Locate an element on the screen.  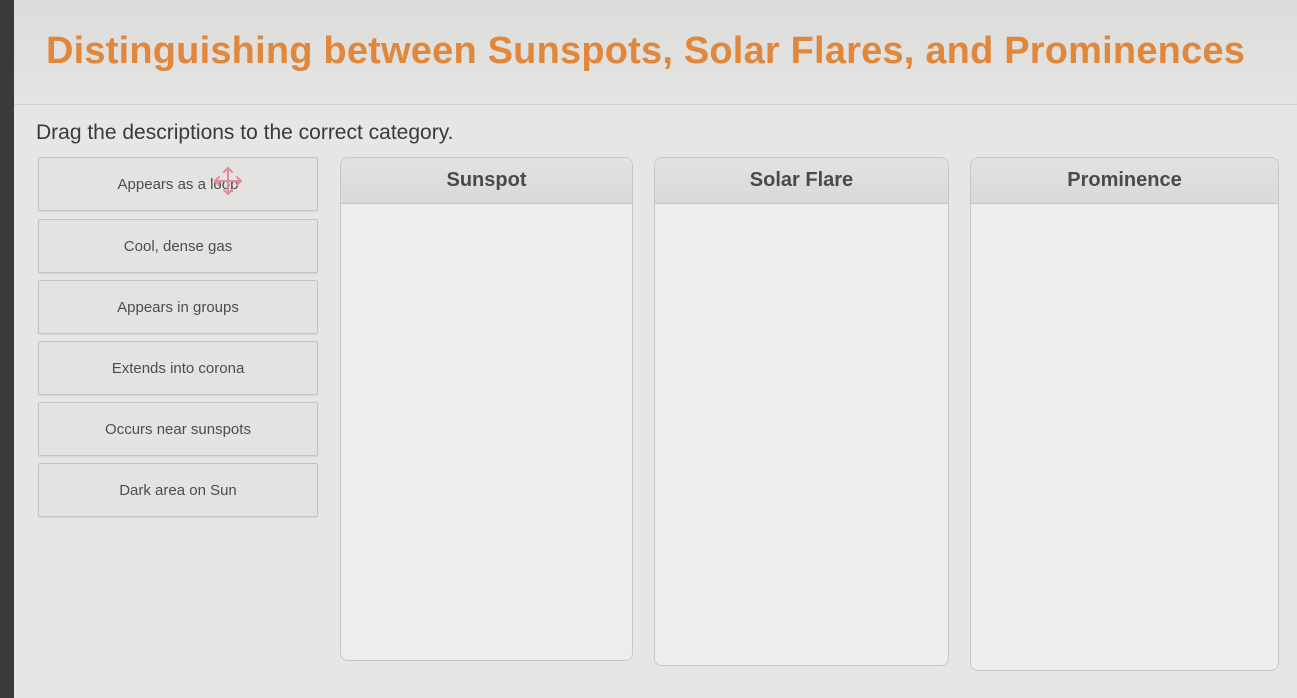
draggable-tile-cool-dense-gas: Cool, dense gas is located at coordinates (178, 246).